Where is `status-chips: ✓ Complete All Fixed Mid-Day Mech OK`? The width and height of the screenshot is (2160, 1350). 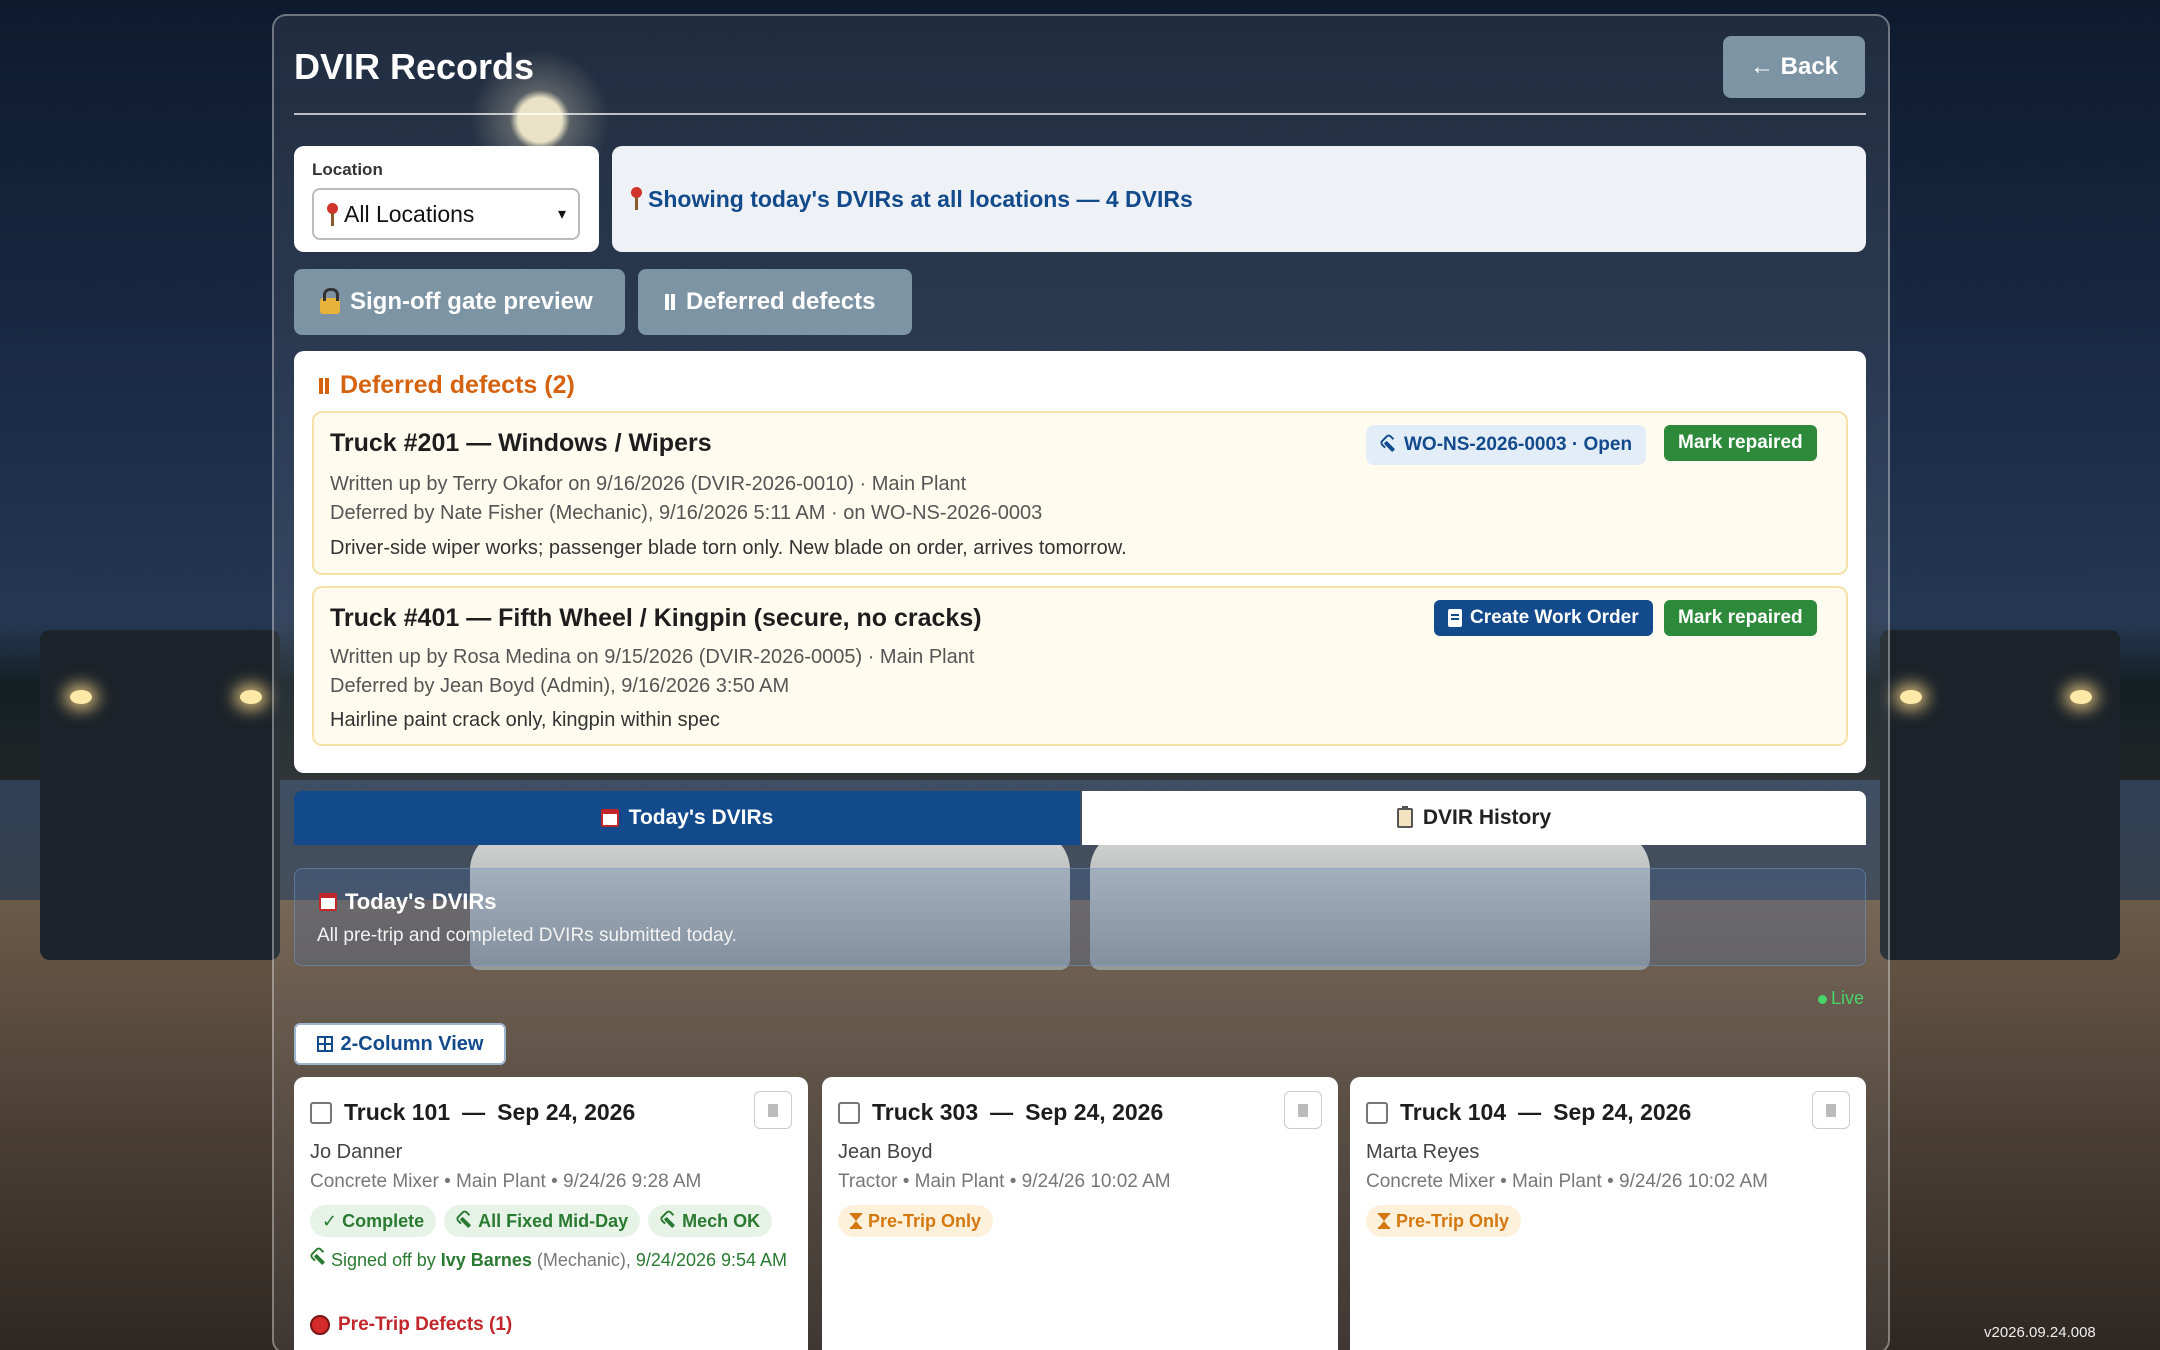 status-chips: ✓ Complete All Fixed Mid-Day Mech OK is located at coordinates (541, 1221).